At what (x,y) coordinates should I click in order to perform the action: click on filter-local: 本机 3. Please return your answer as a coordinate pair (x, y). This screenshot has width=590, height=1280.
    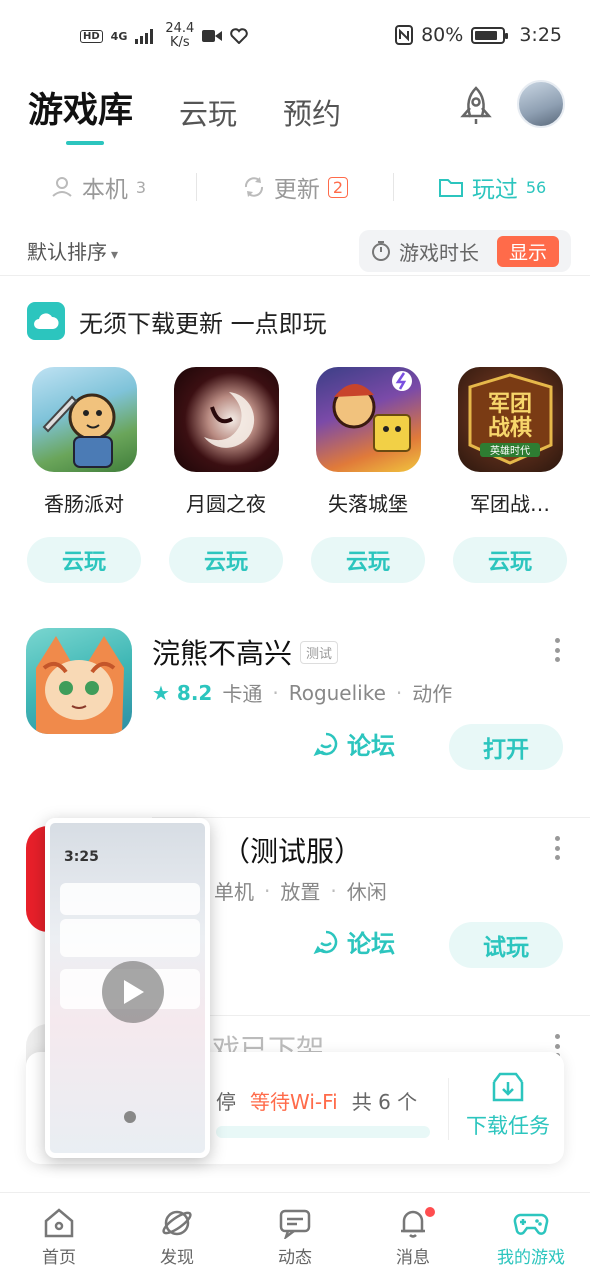
    Looking at the image, I should click on (98, 187).